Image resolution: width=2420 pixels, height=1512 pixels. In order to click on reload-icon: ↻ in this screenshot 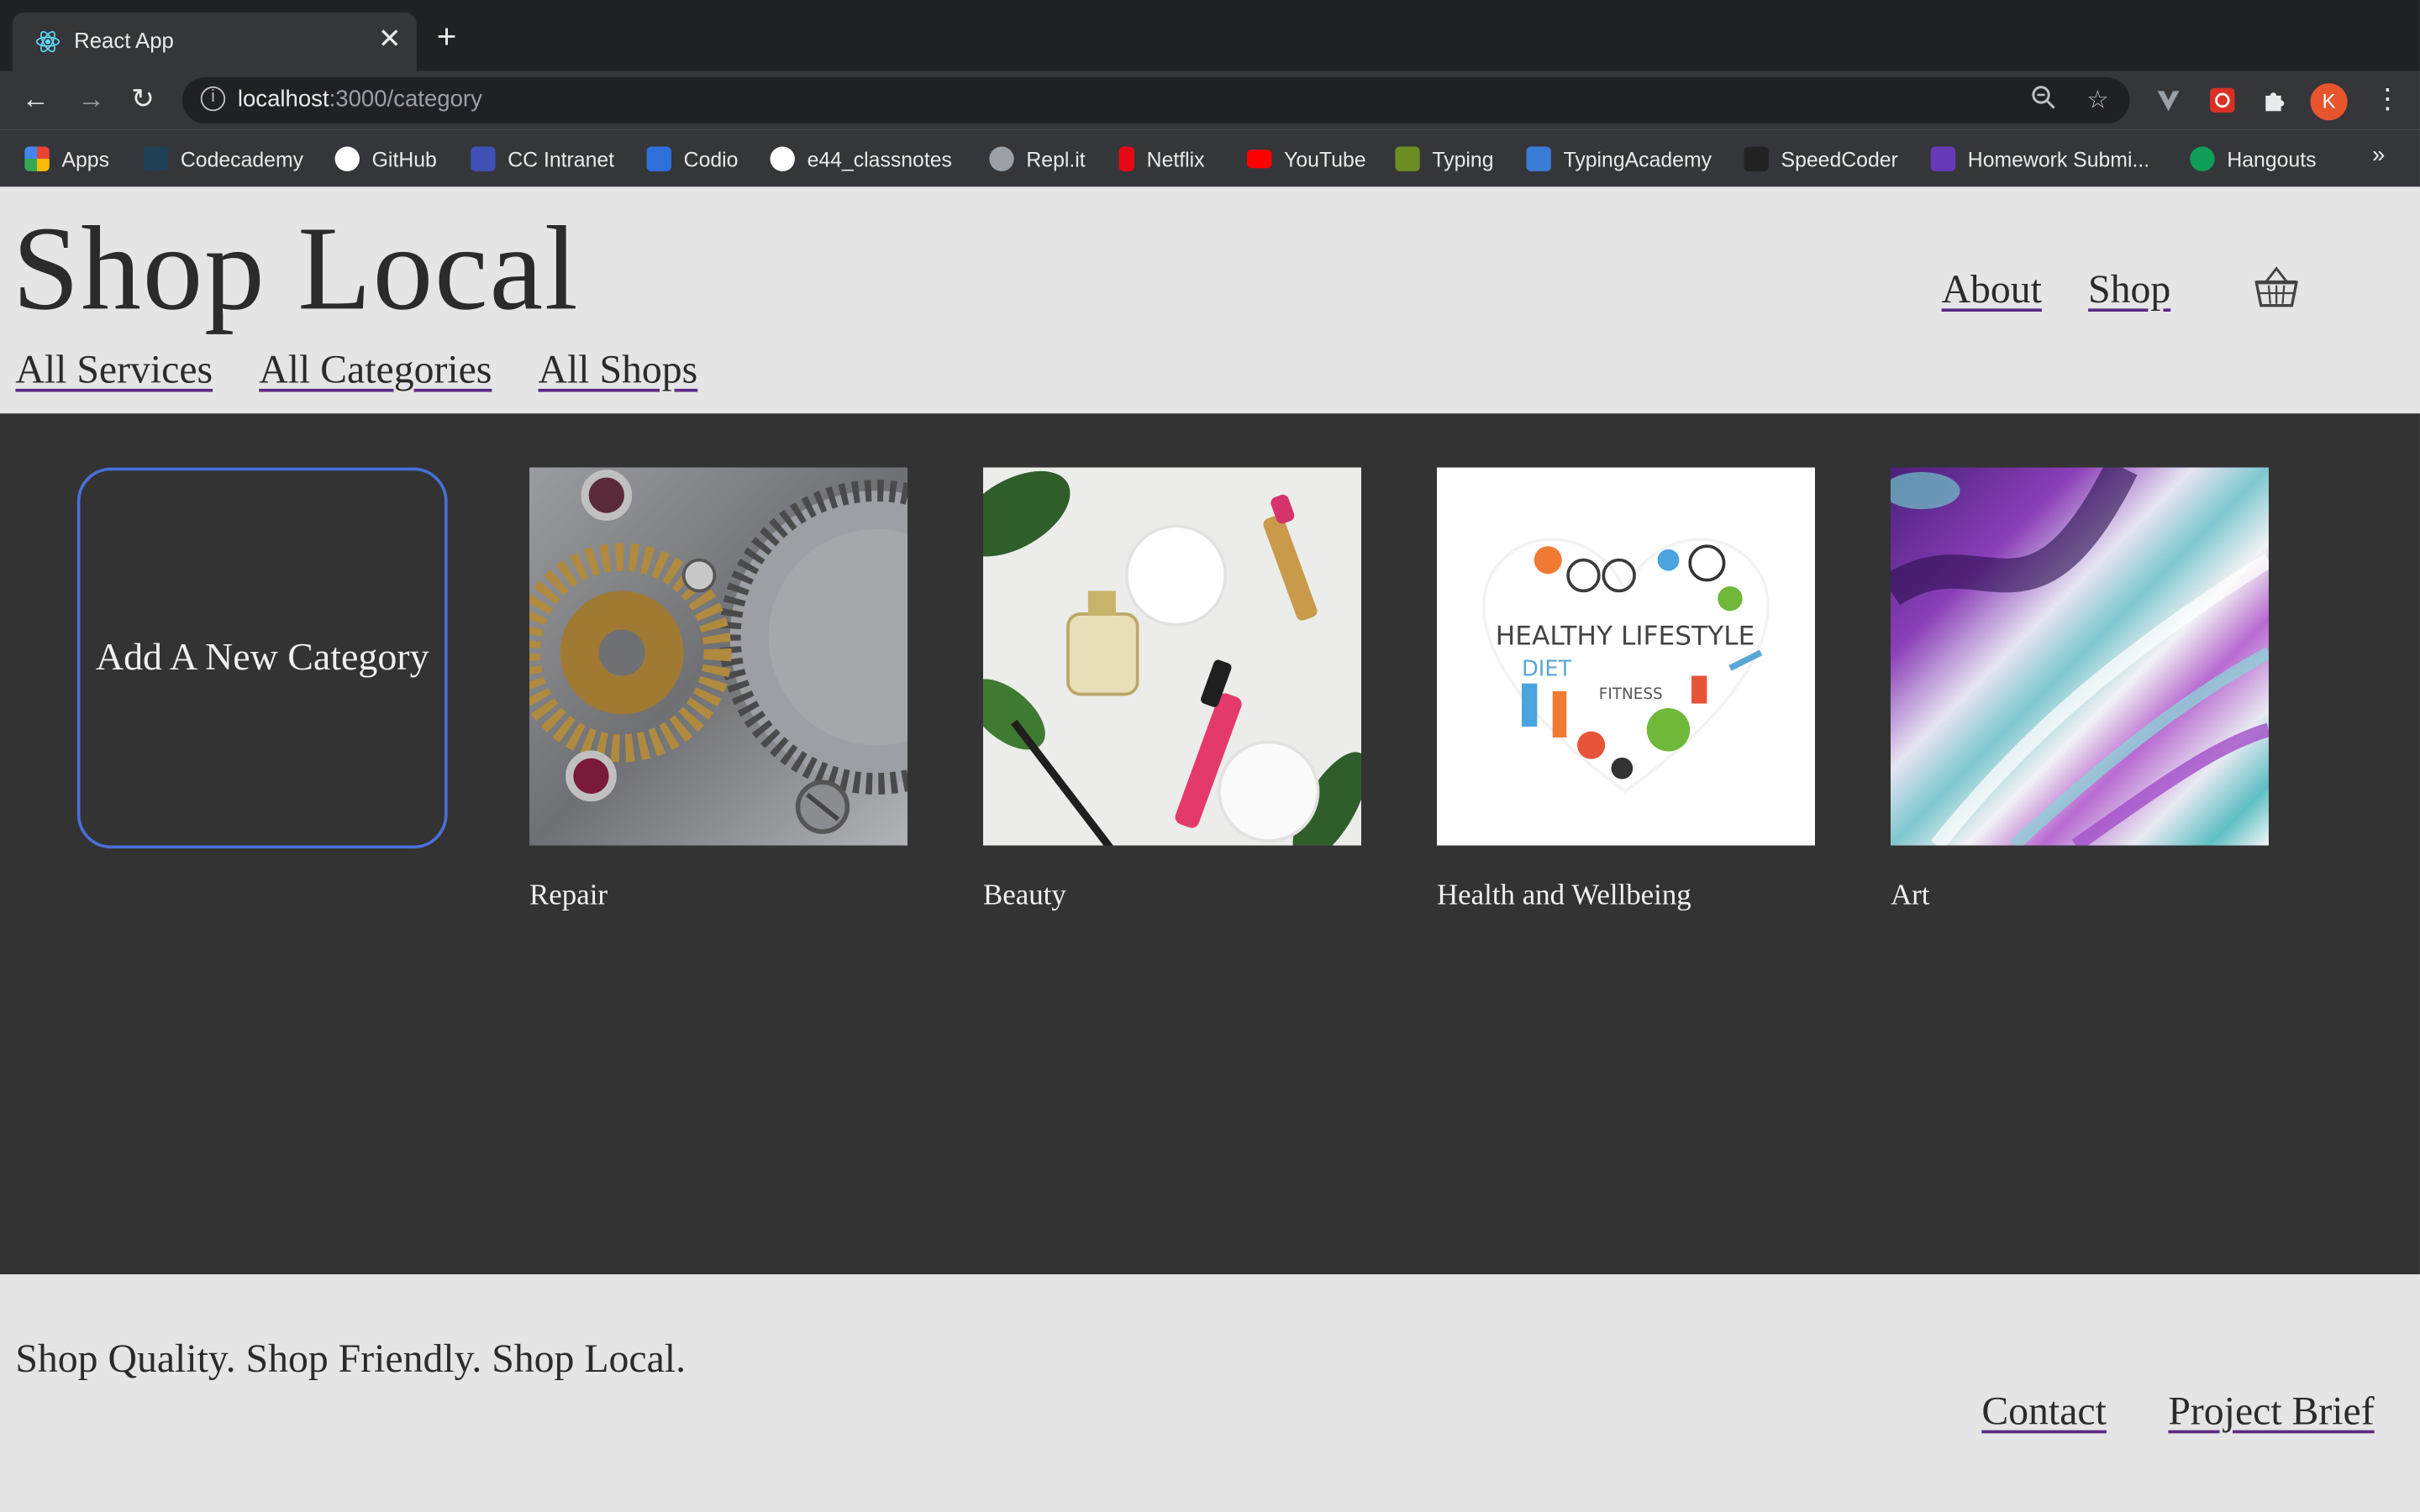, I will do `click(143, 99)`.